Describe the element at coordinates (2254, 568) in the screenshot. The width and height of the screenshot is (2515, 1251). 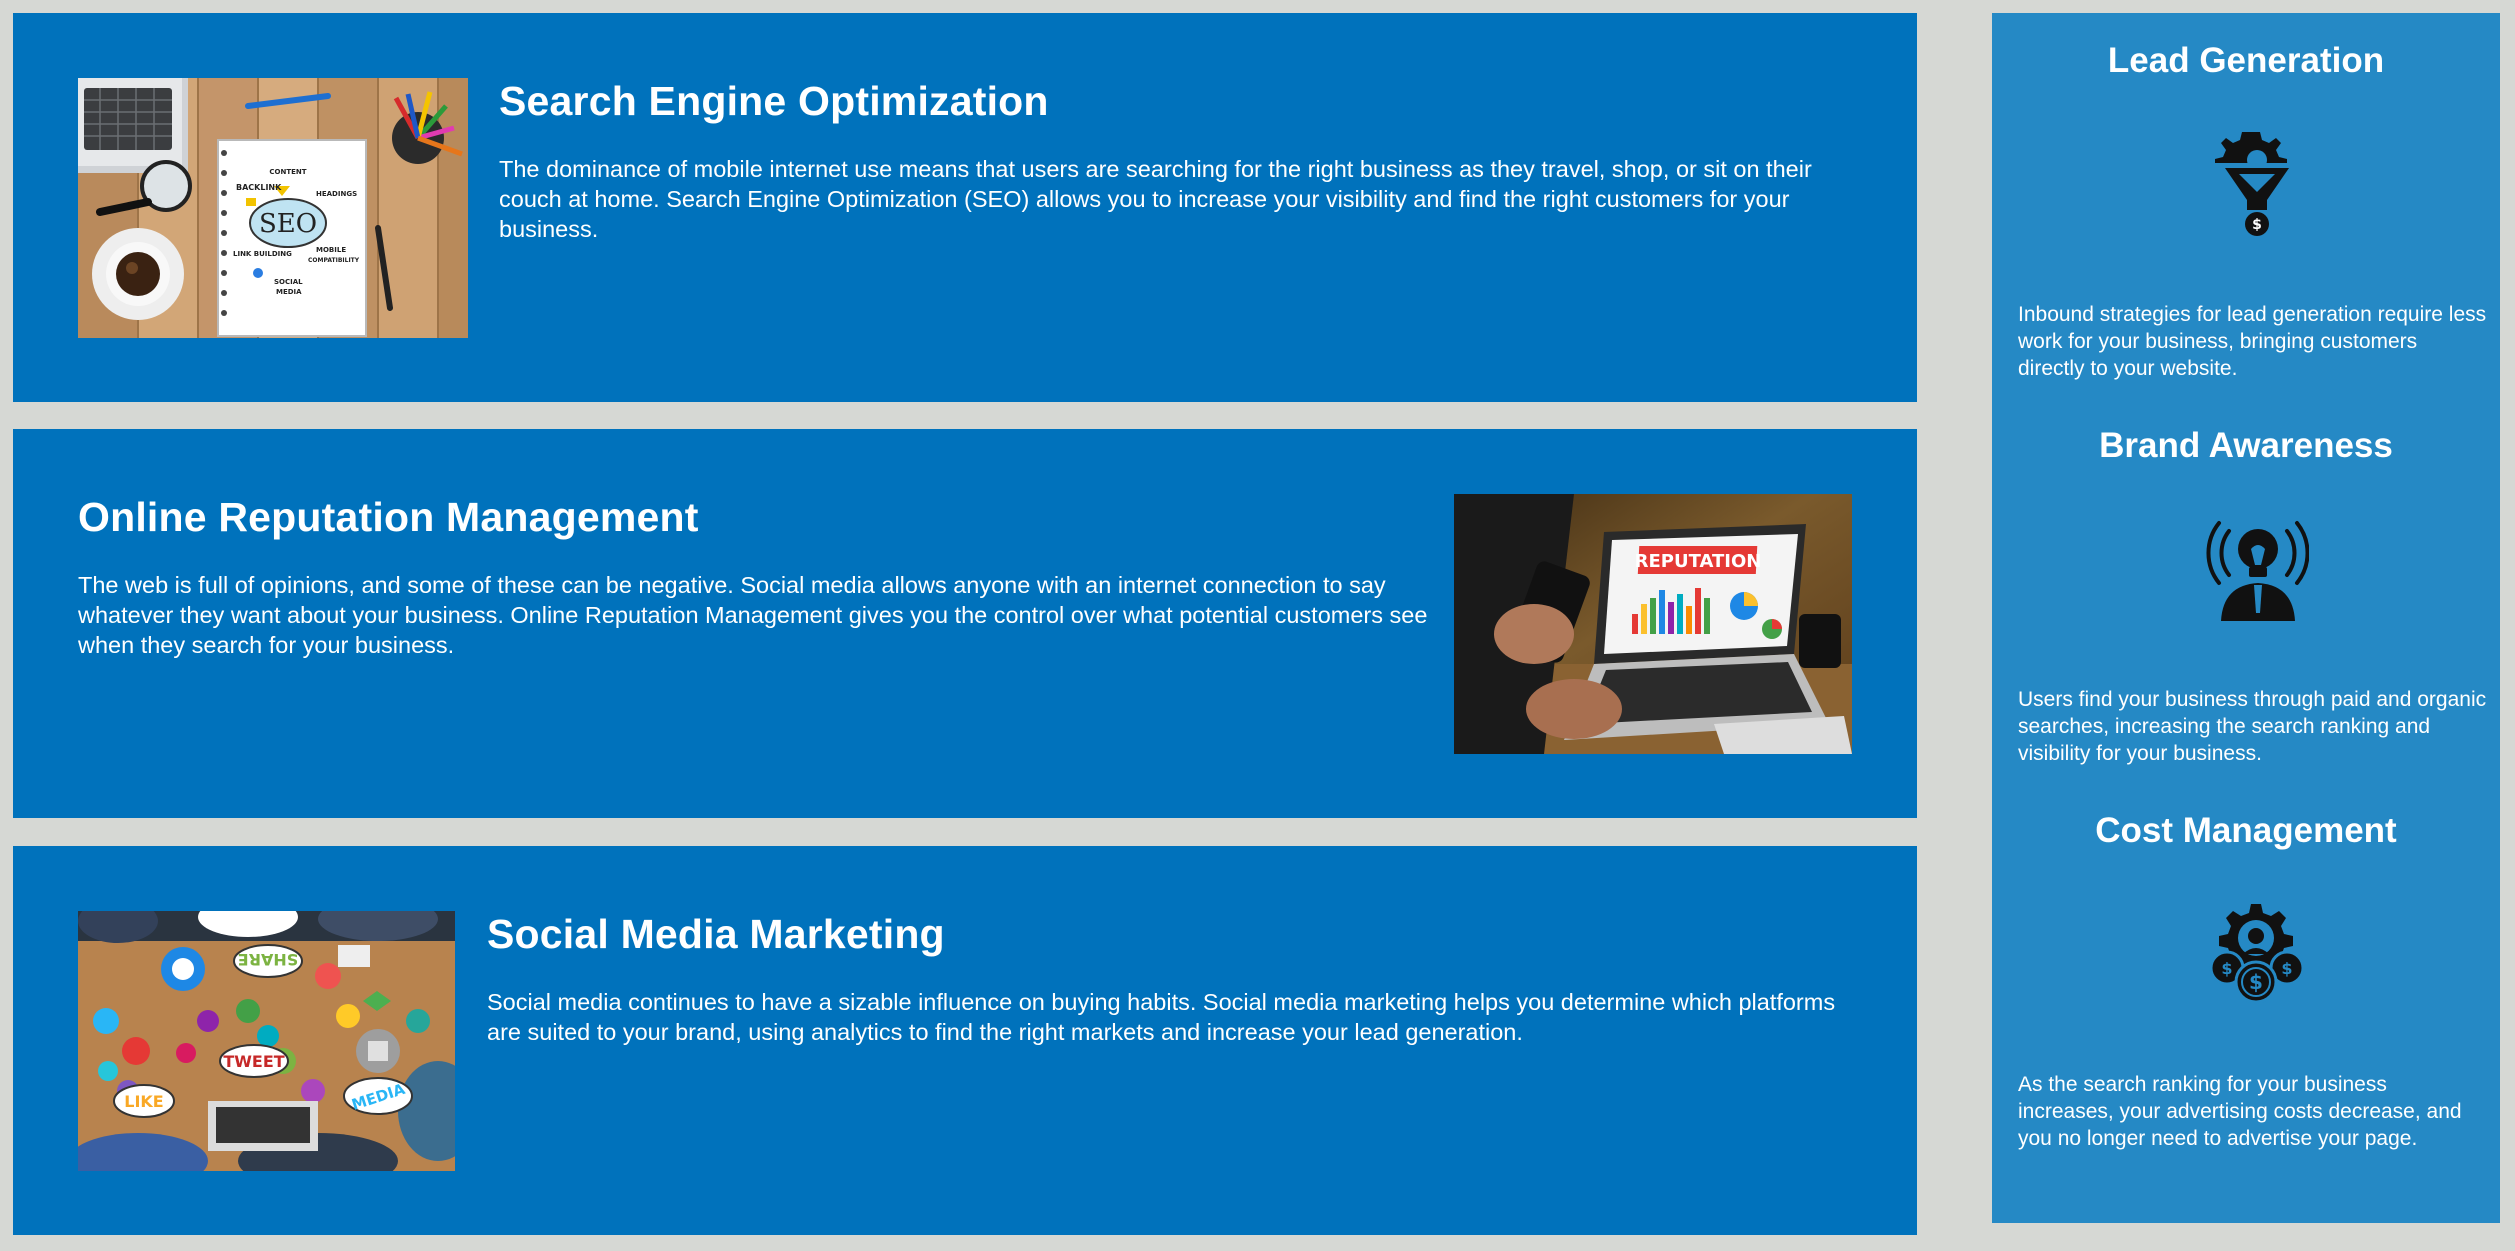
I see `lightbulb-person-icon` at that location.